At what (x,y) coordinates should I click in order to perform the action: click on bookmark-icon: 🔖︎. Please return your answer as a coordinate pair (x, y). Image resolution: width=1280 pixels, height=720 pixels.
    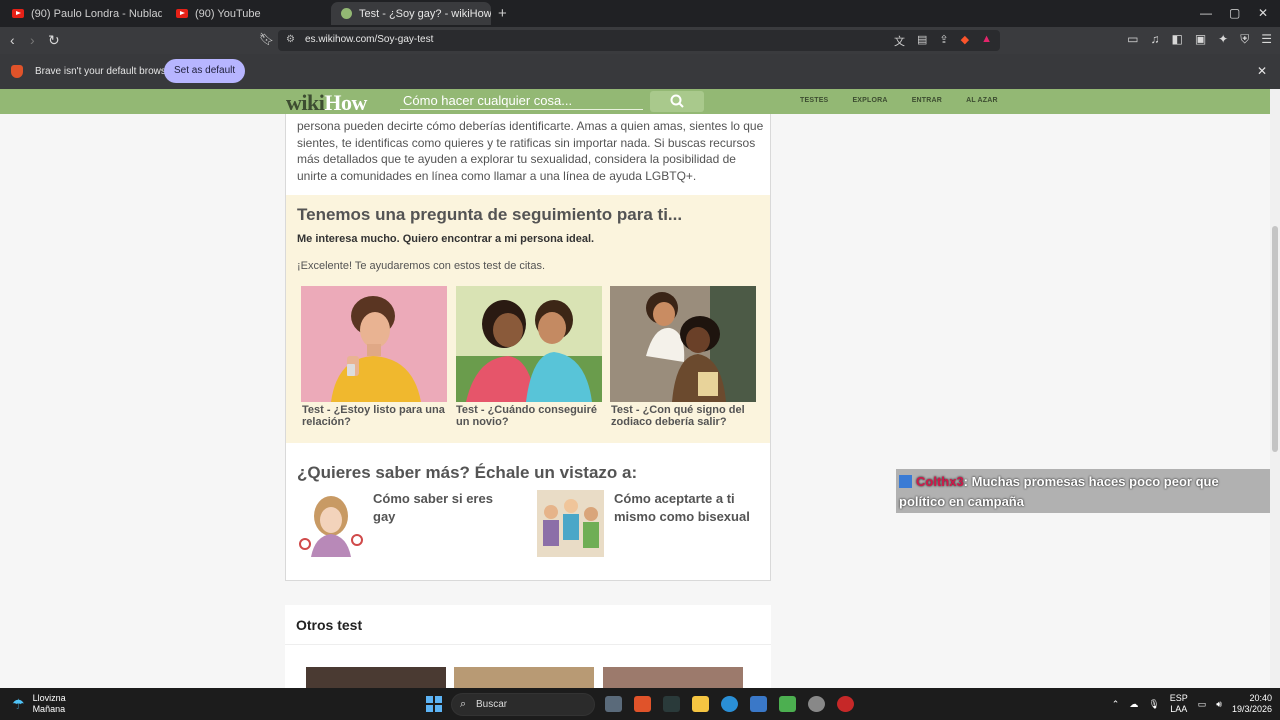
    Looking at the image, I should click on (266, 39).